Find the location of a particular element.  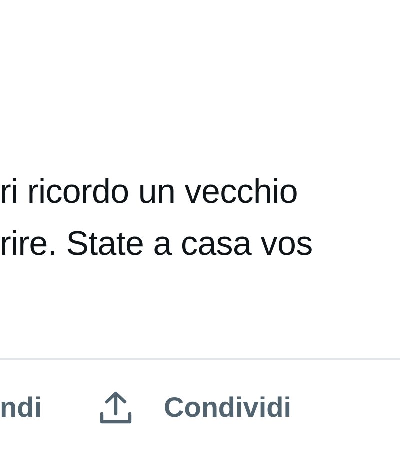

reply-button: ndi is located at coordinates (21, 408).